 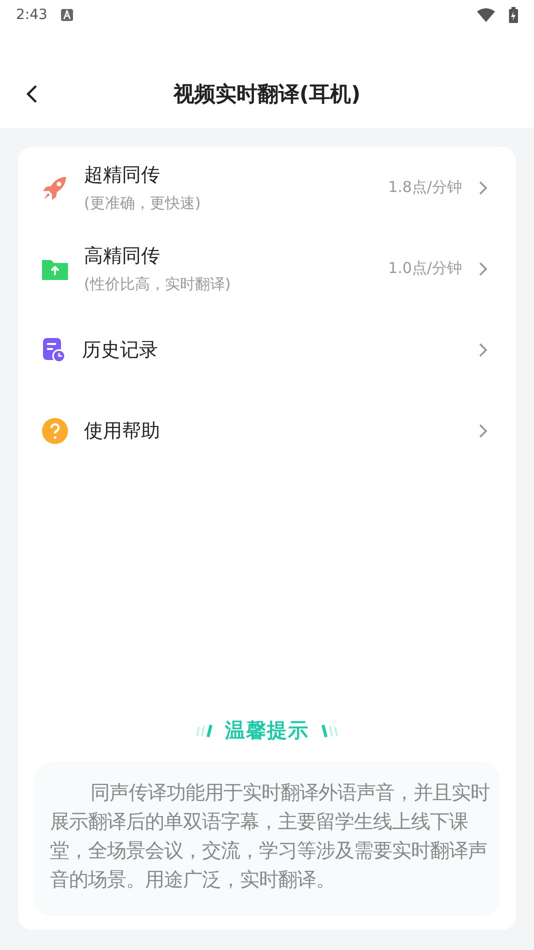 I want to click on status-time: 2:43, so click(x=32, y=15).